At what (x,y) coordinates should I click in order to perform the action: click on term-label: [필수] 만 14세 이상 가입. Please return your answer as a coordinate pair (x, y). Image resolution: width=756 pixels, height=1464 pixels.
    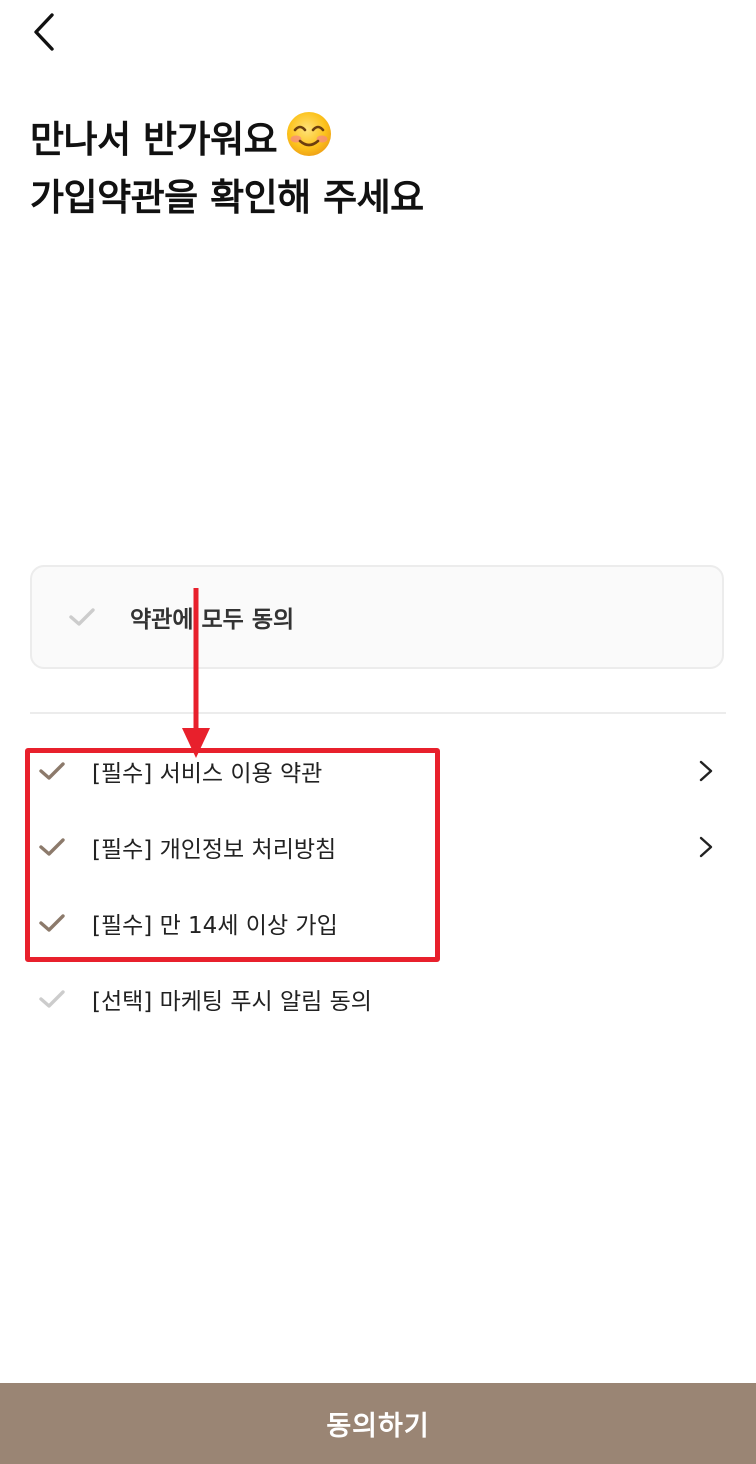
    Looking at the image, I should click on (215, 926).